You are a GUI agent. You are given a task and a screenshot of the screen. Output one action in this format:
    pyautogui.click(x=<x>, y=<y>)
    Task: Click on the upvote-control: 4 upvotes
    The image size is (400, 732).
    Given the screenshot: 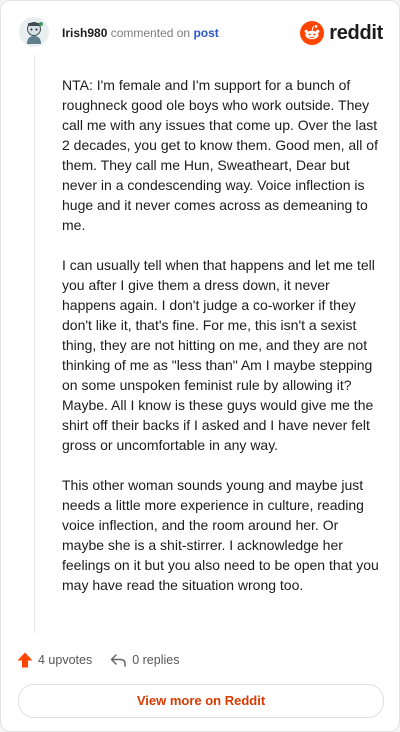 What is the action you would take?
    pyautogui.click(x=54, y=660)
    